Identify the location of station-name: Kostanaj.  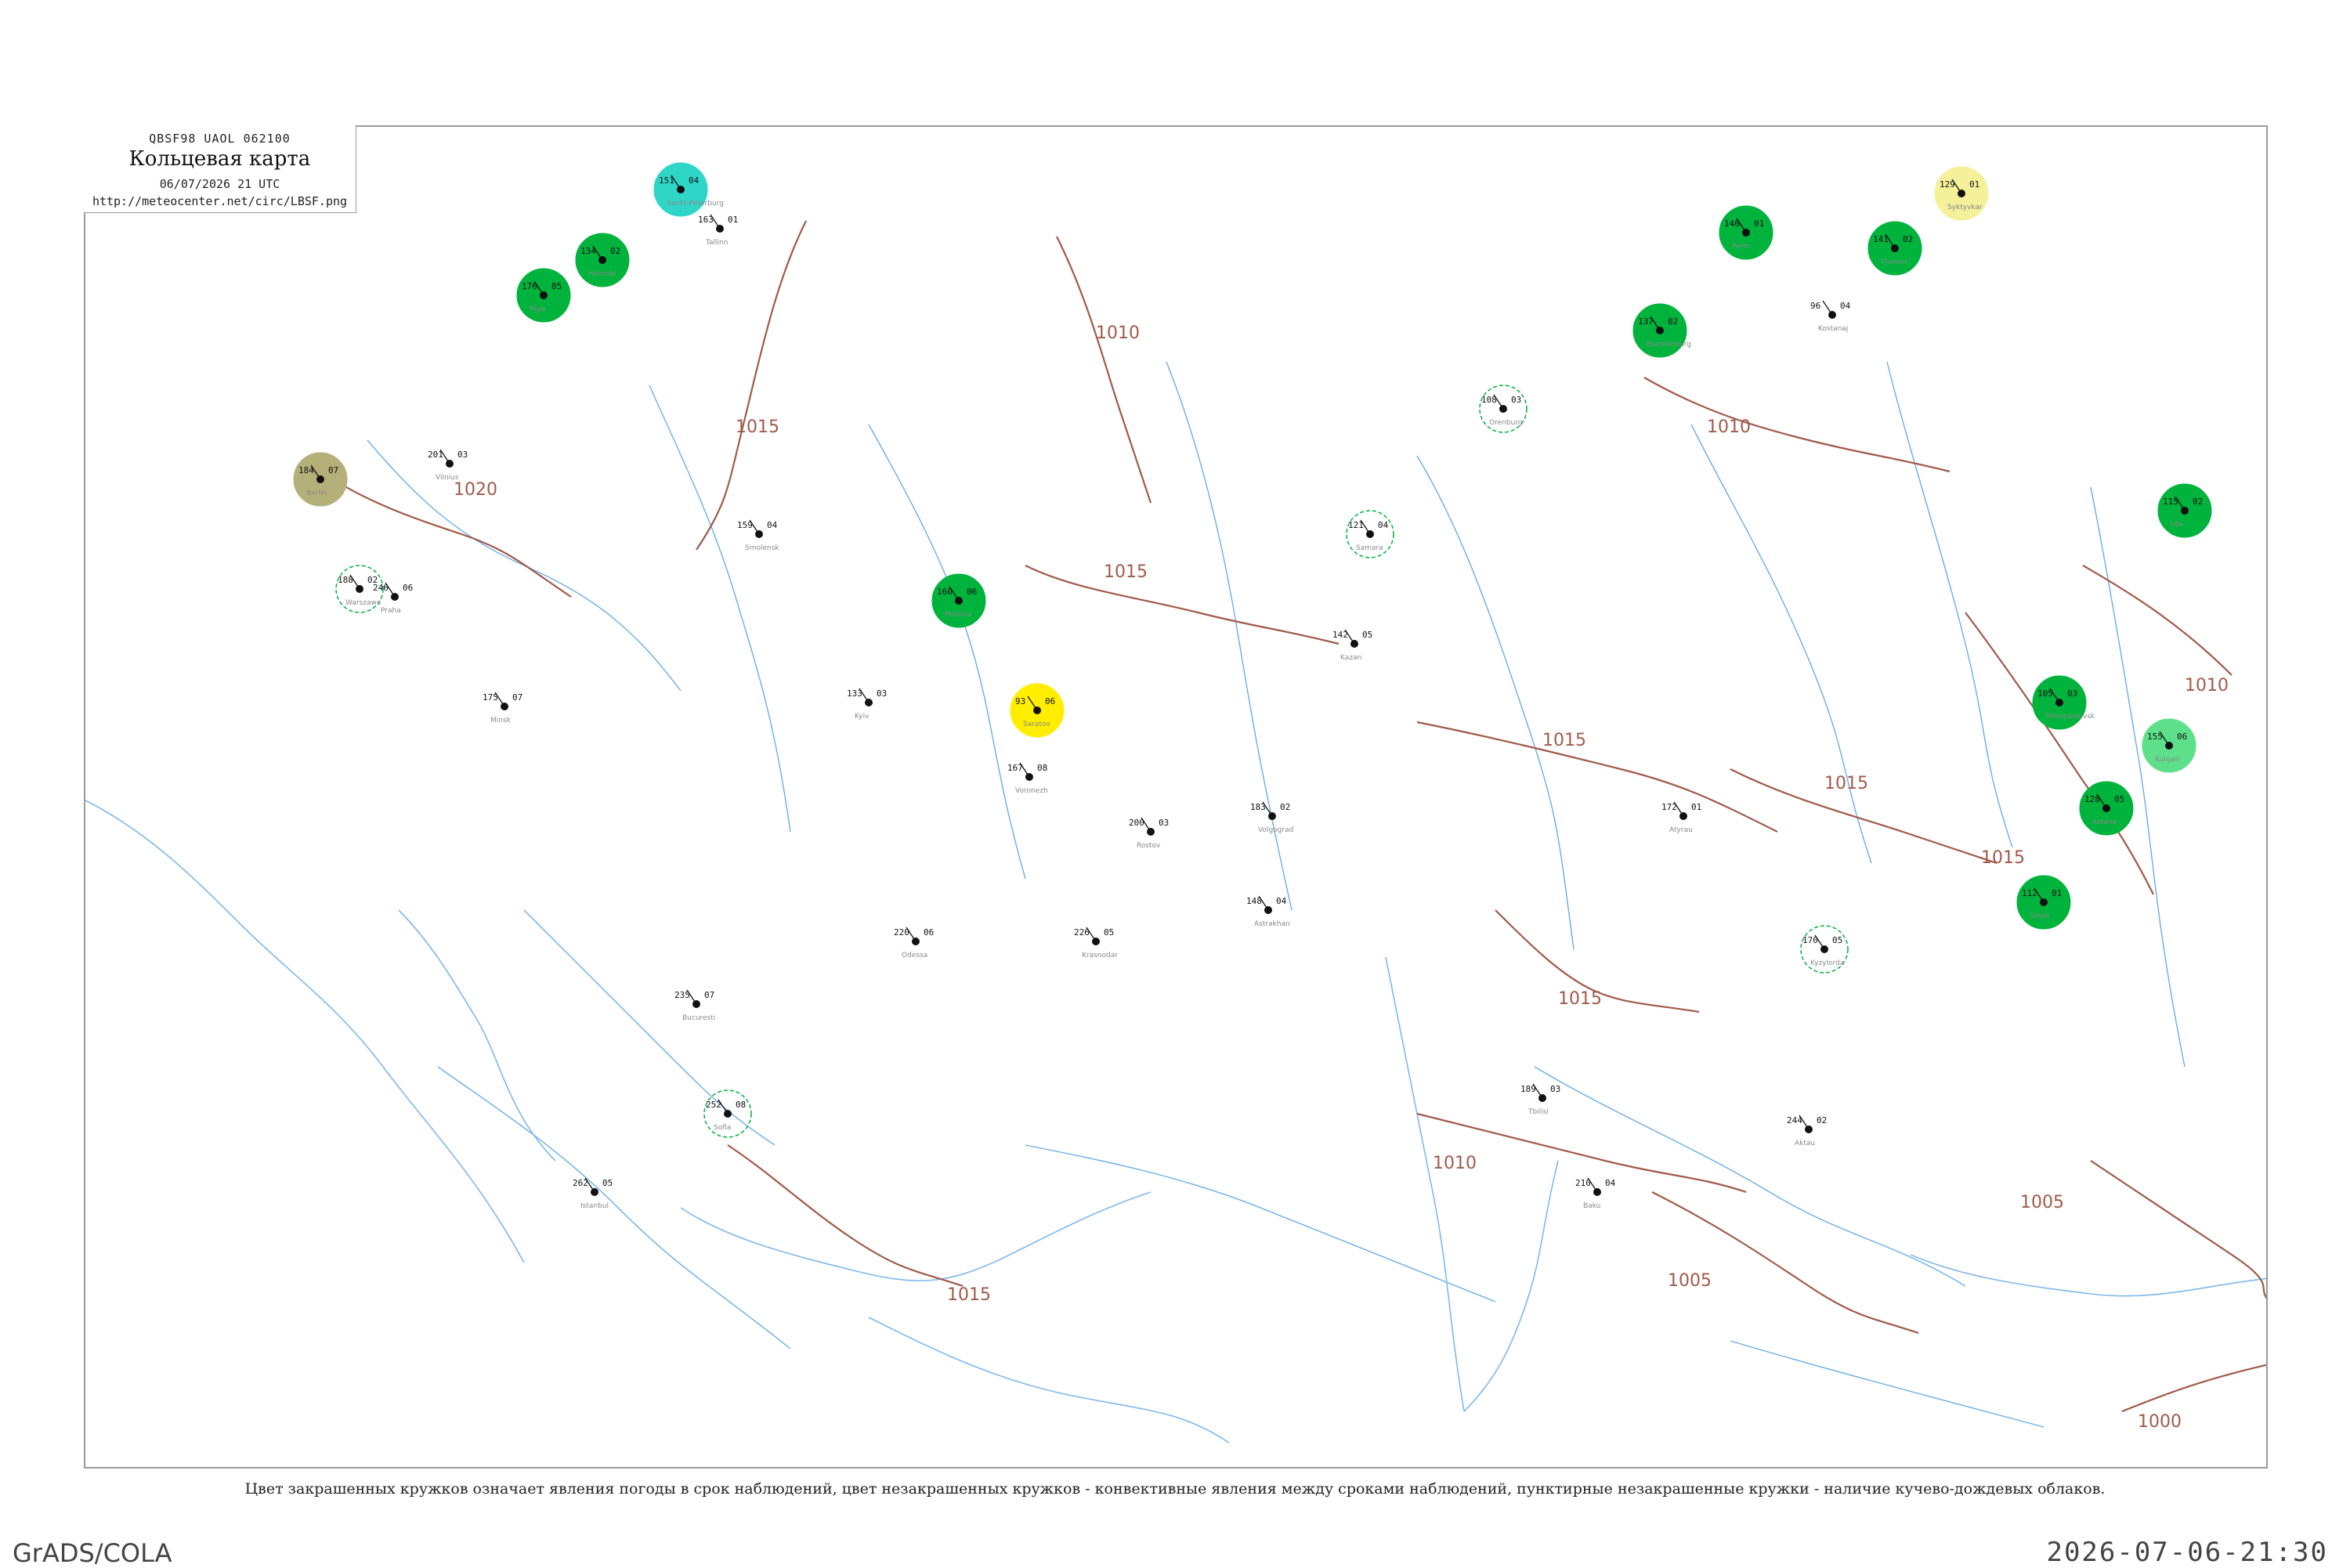
(1833, 329).